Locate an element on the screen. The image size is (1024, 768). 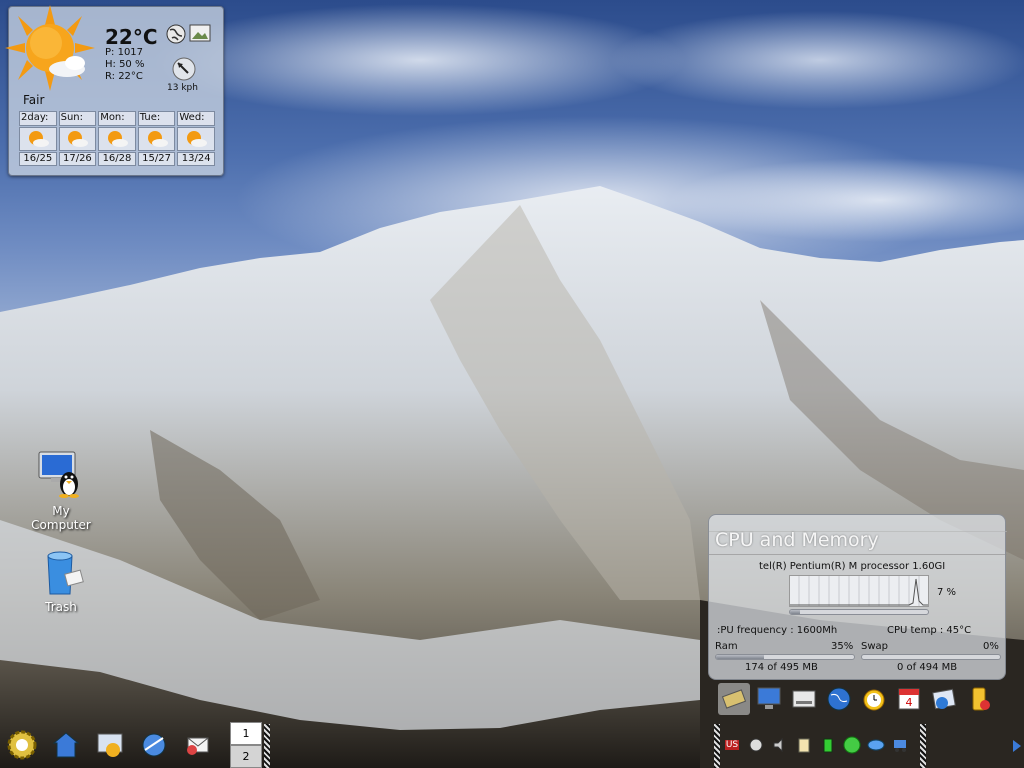
chip-icon is located at coordinates (734, 699).